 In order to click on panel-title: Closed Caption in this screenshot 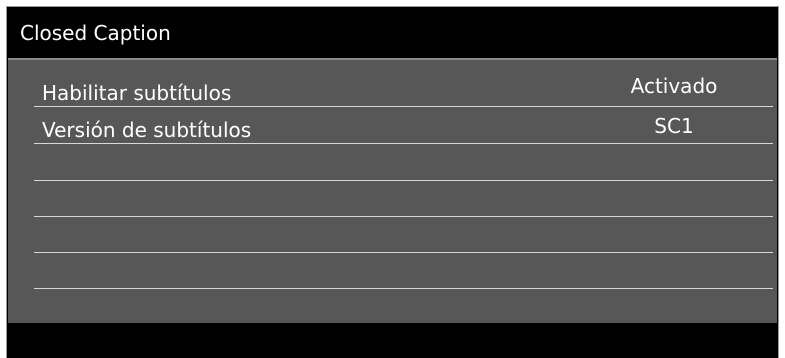, I will do `click(95, 33)`.